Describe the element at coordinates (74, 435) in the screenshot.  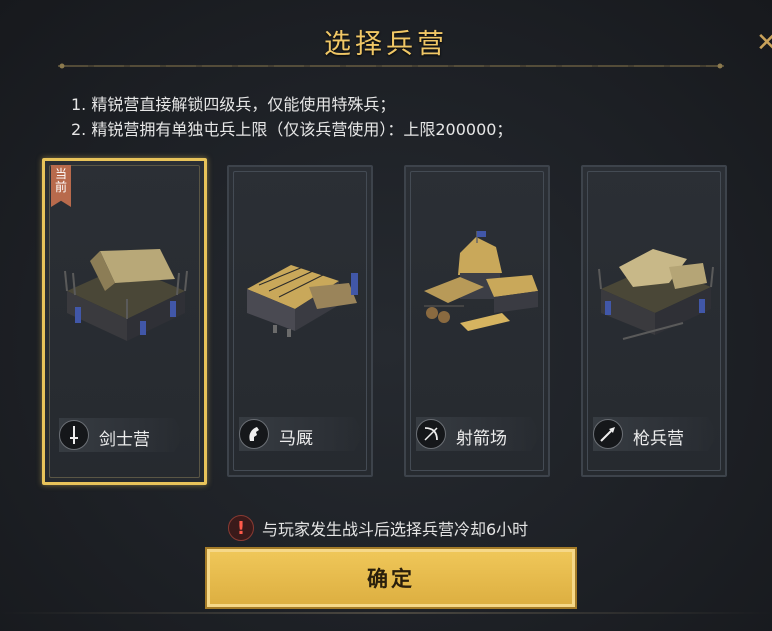
I see `sword-icon` at that location.